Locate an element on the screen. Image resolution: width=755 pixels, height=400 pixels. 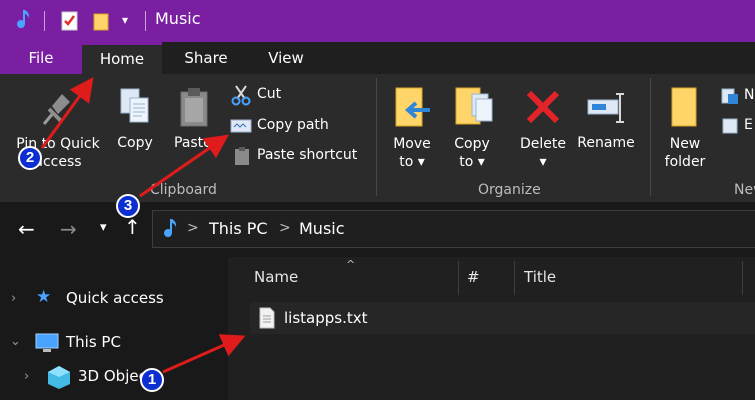
clipboard-group-label: Clipboard is located at coordinates (183, 190).